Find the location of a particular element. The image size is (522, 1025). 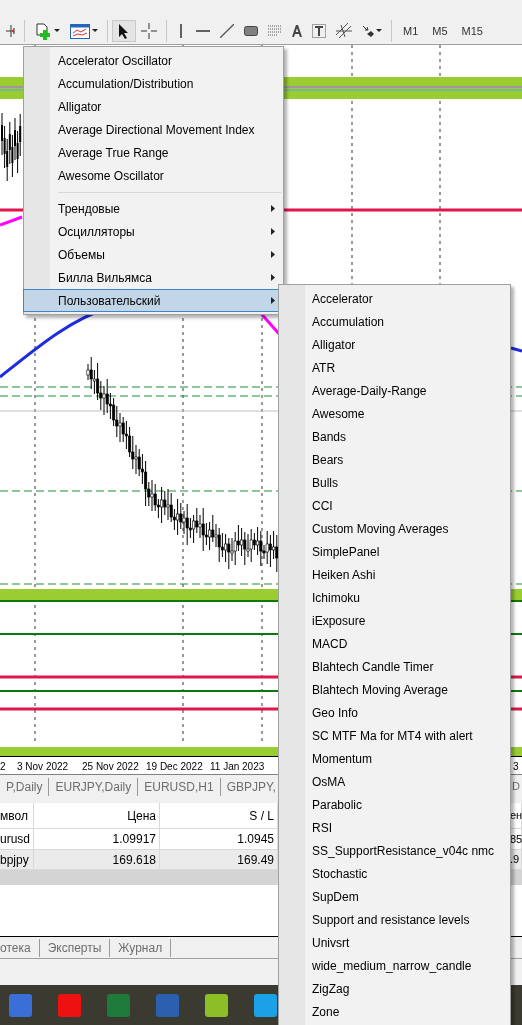

menu-item: SS_SupportResistance_v04c nmc is located at coordinates (394, 850).